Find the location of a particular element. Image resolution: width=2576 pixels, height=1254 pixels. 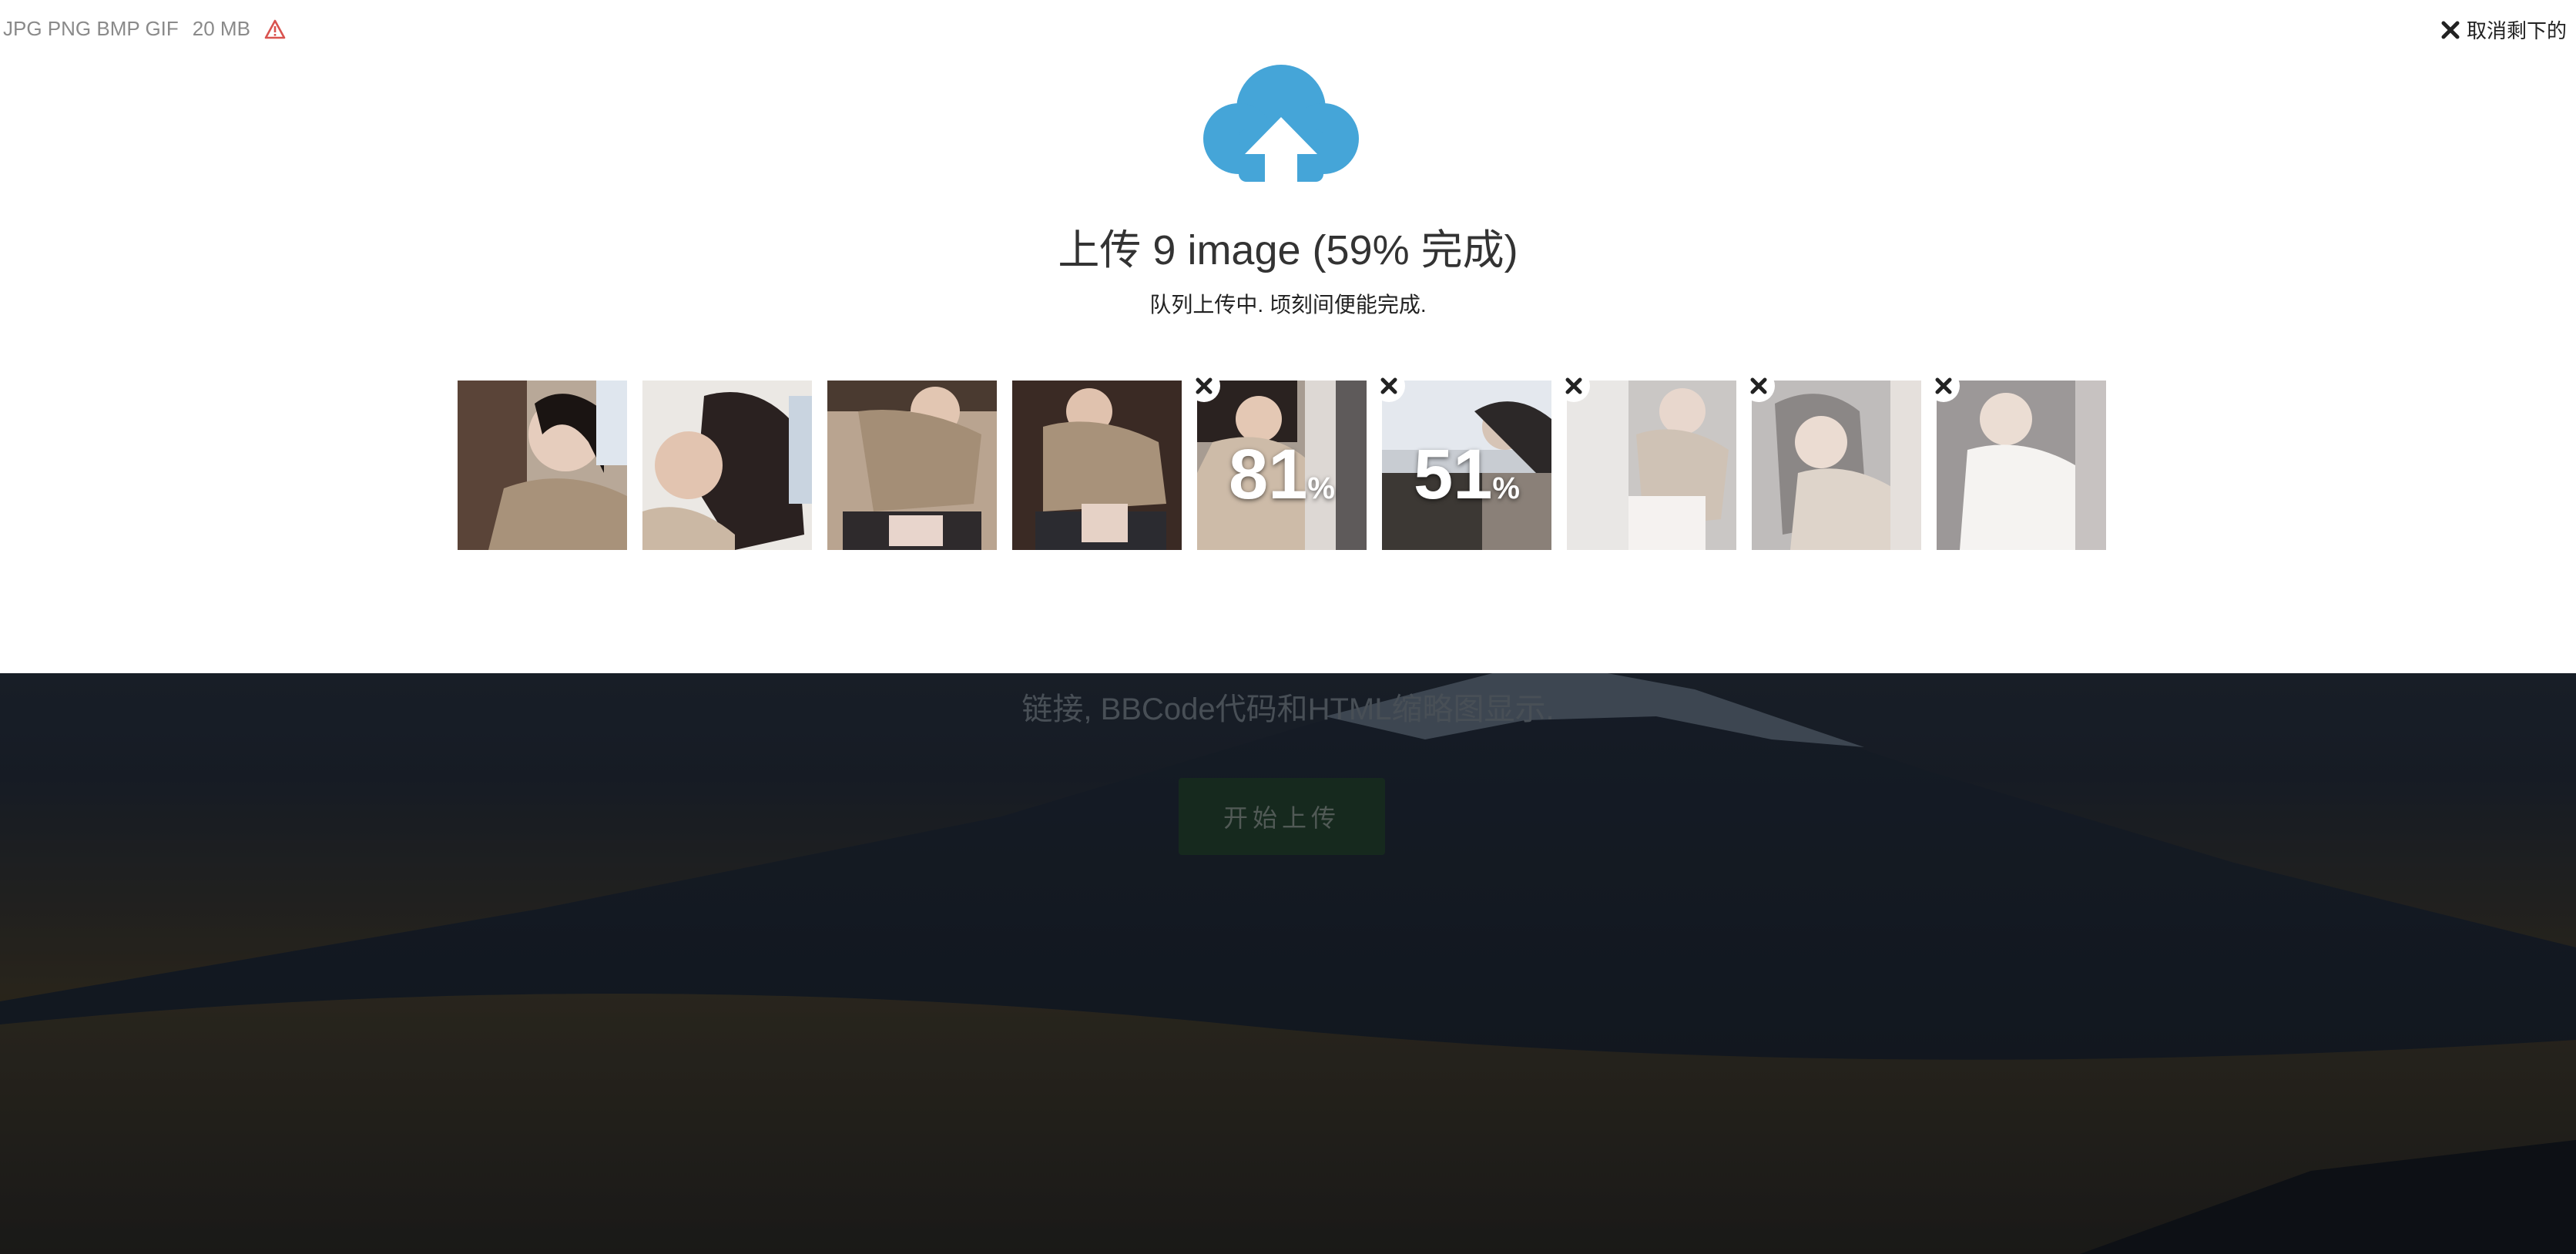

cancel-remaining-button: 取消剩下的 is located at coordinates (2503, 29).